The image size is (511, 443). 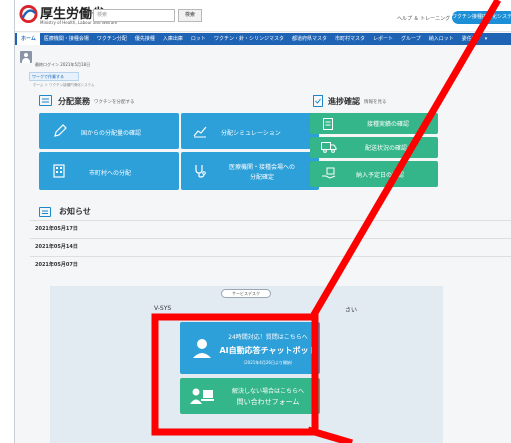 What do you see at coordinates (202, 348) in the screenshot?
I see `user-chat-icon` at bounding box center [202, 348].